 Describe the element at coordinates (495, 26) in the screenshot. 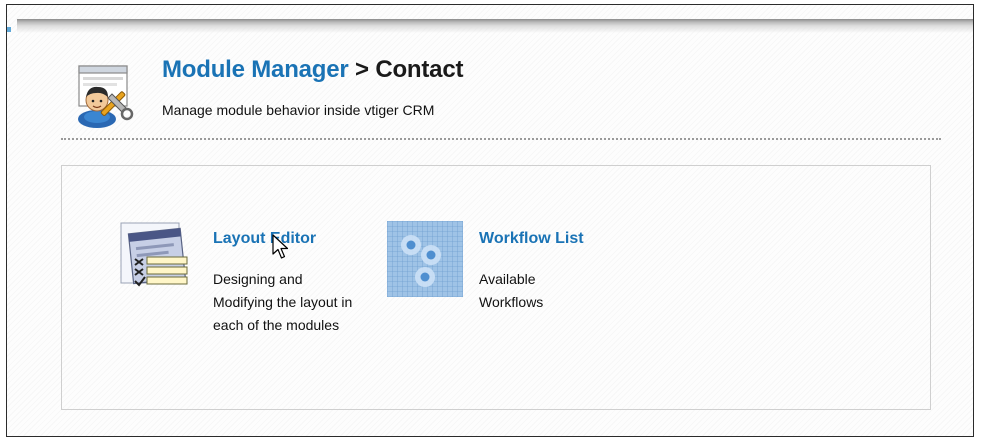

I see `top-shadow-bar` at that location.